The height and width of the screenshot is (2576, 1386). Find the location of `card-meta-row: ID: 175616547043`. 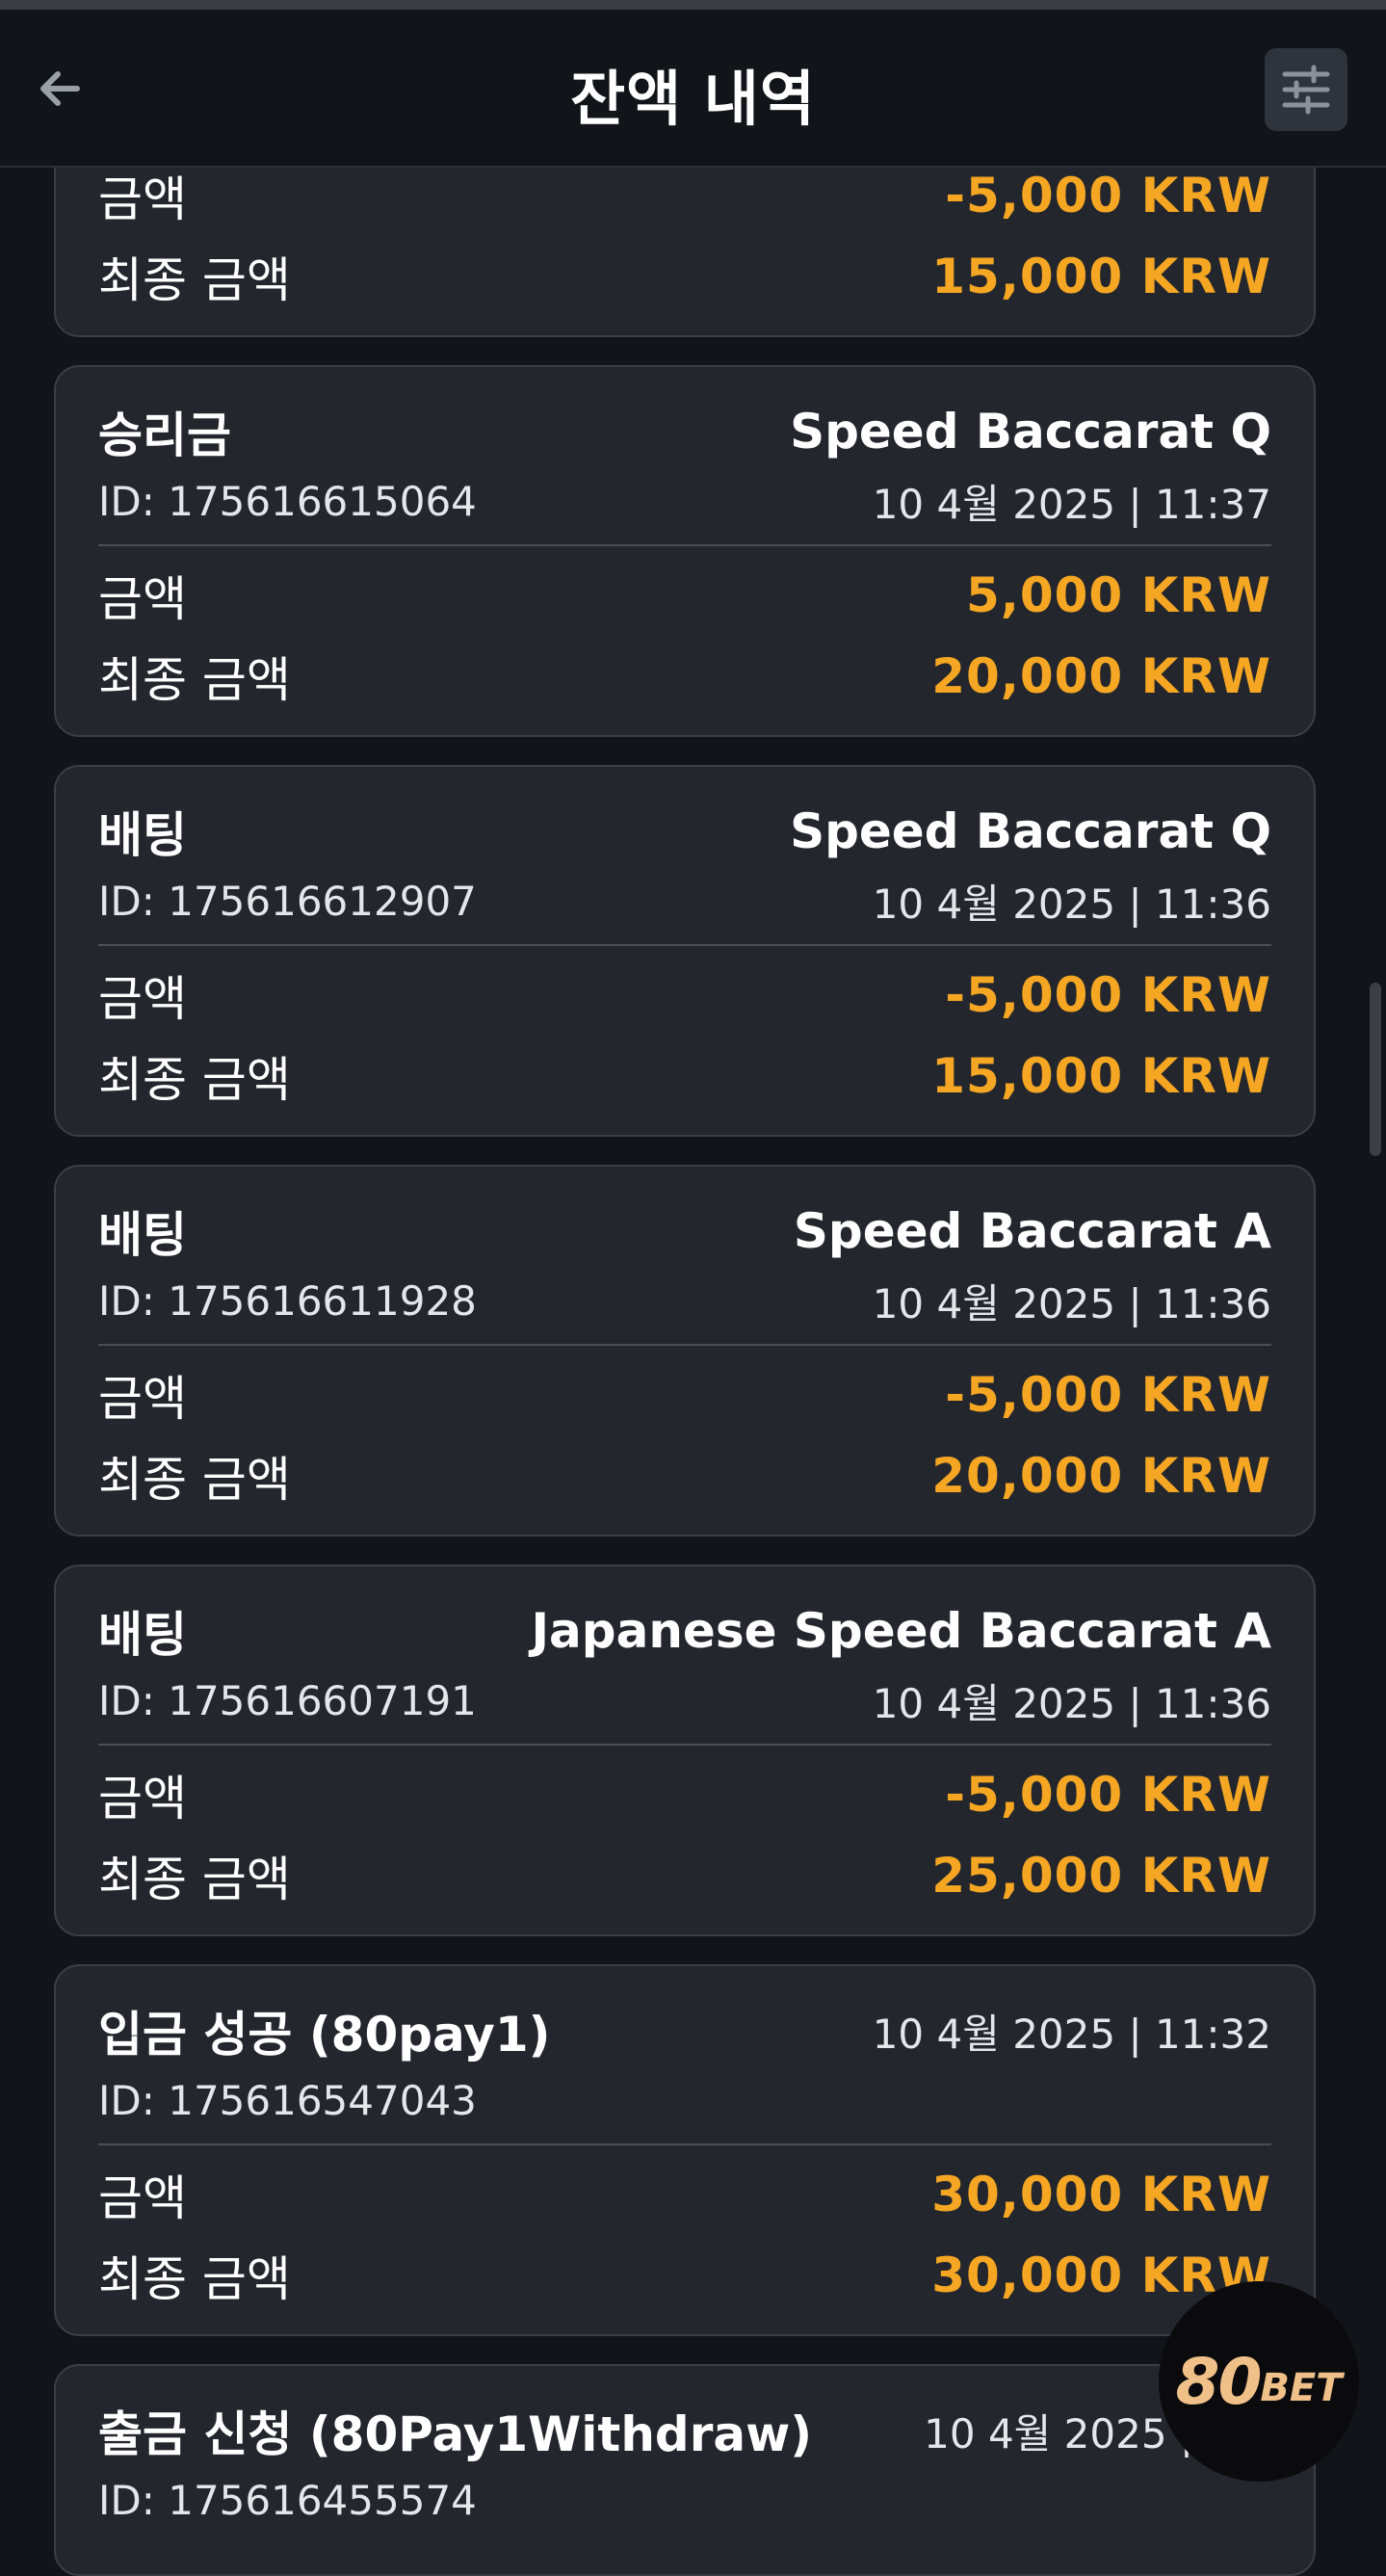

card-meta-row: ID: 175616547043 is located at coordinates (684, 2100).